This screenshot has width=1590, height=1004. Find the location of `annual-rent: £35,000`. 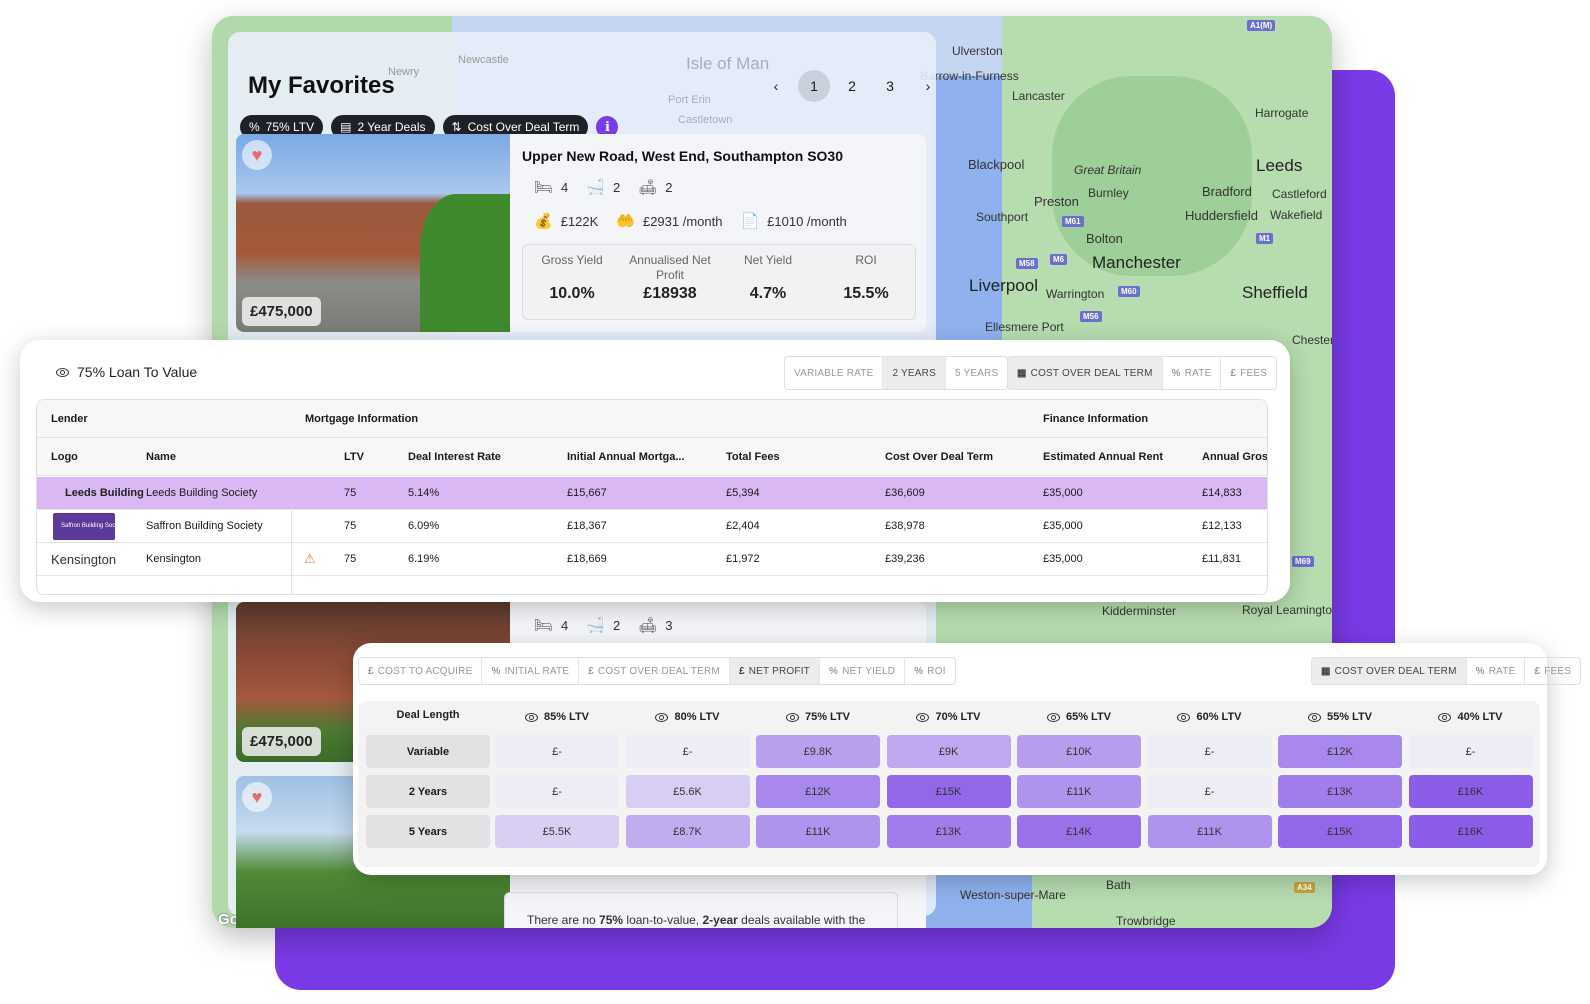

annual-rent: £35,000 is located at coordinates (1063, 526).